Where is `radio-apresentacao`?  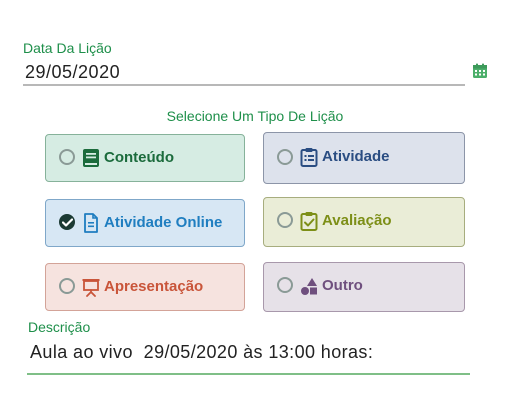 radio-apresentacao is located at coordinates (67, 286).